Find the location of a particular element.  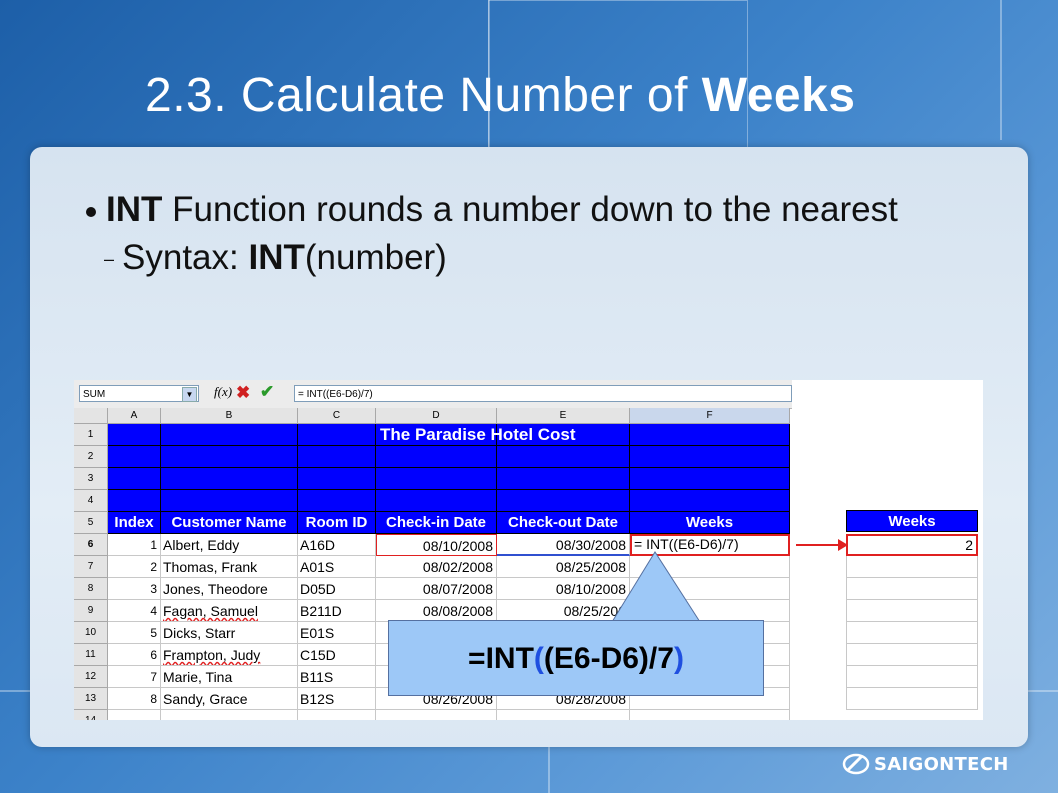

data-cell: Fagan, Samuel is located at coordinates (229, 611).